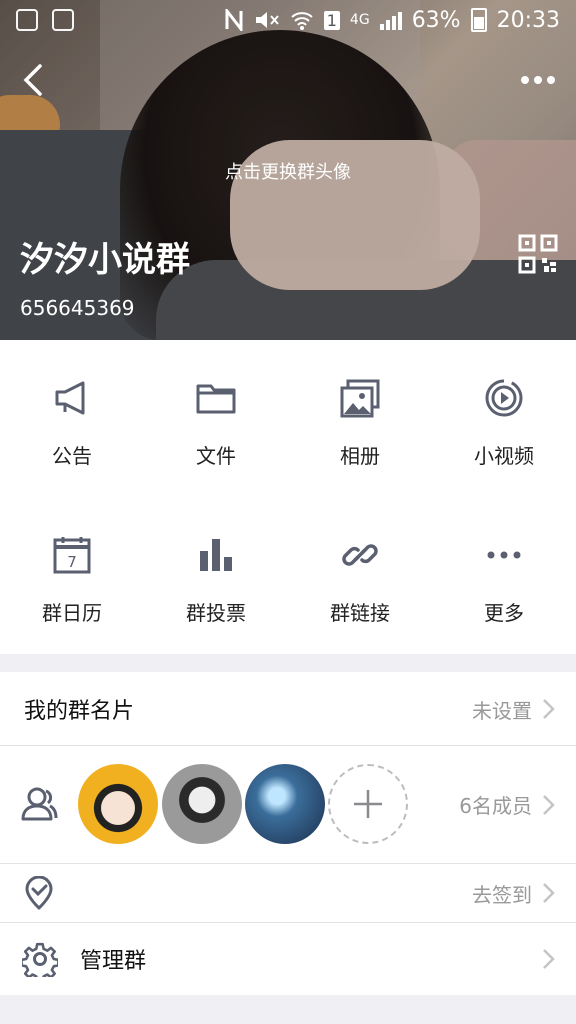 The width and height of the screenshot is (576, 1024). I want to click on network-type: 4G, so click(359, 20).